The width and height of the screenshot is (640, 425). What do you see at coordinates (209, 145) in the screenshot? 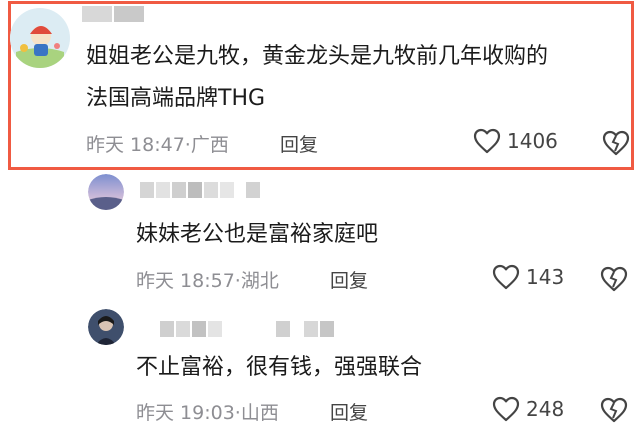
I see `comment-location: 广西` at bounding box center [209, 145].